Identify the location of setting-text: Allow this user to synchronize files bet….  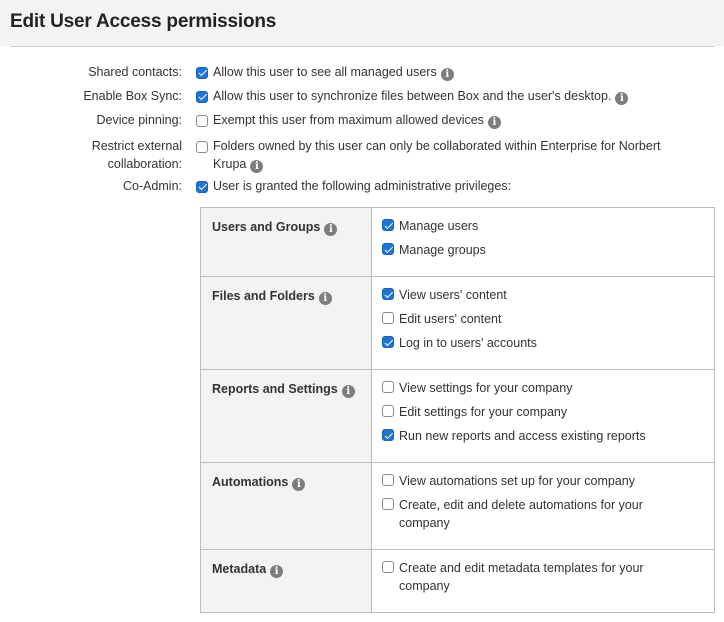
(412, 96).